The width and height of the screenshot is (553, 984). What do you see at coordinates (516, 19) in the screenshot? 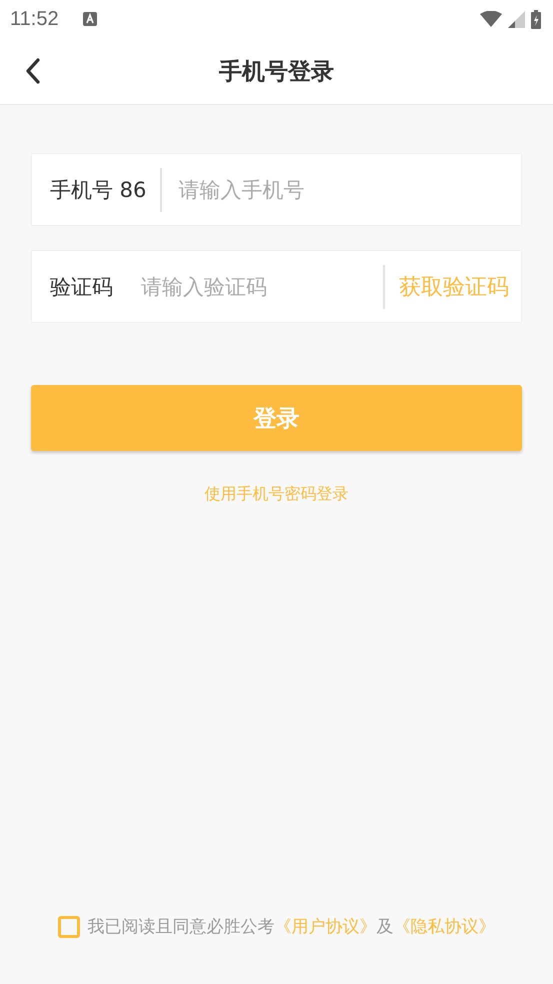
I see `signal-icon` at bounding box center [516, 19].